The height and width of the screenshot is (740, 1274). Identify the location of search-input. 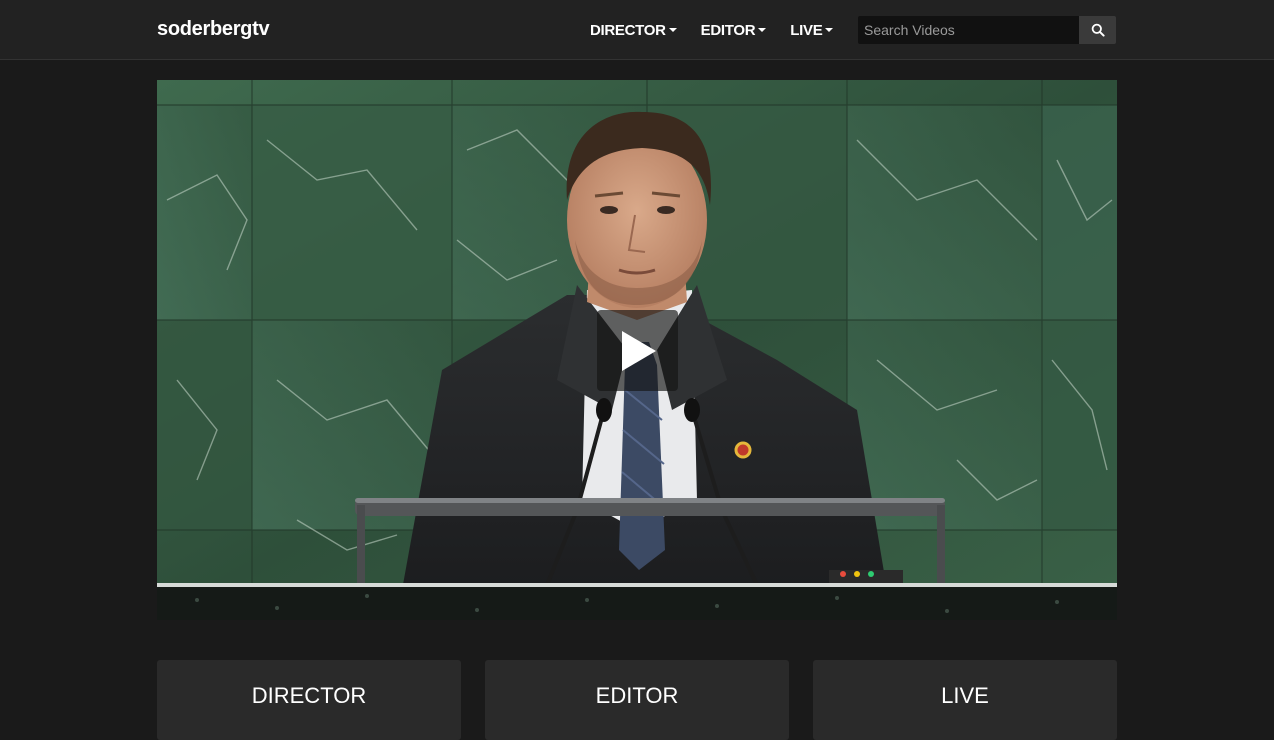
(968, 30).